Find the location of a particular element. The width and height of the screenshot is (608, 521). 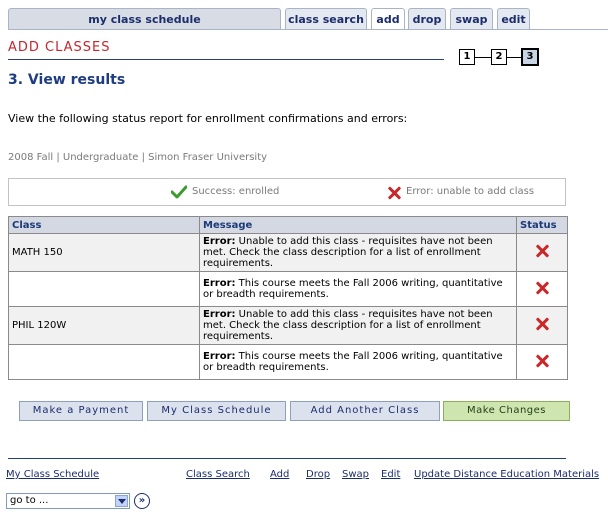

step-heading: 3. View results is located at coordinates (67, 80).